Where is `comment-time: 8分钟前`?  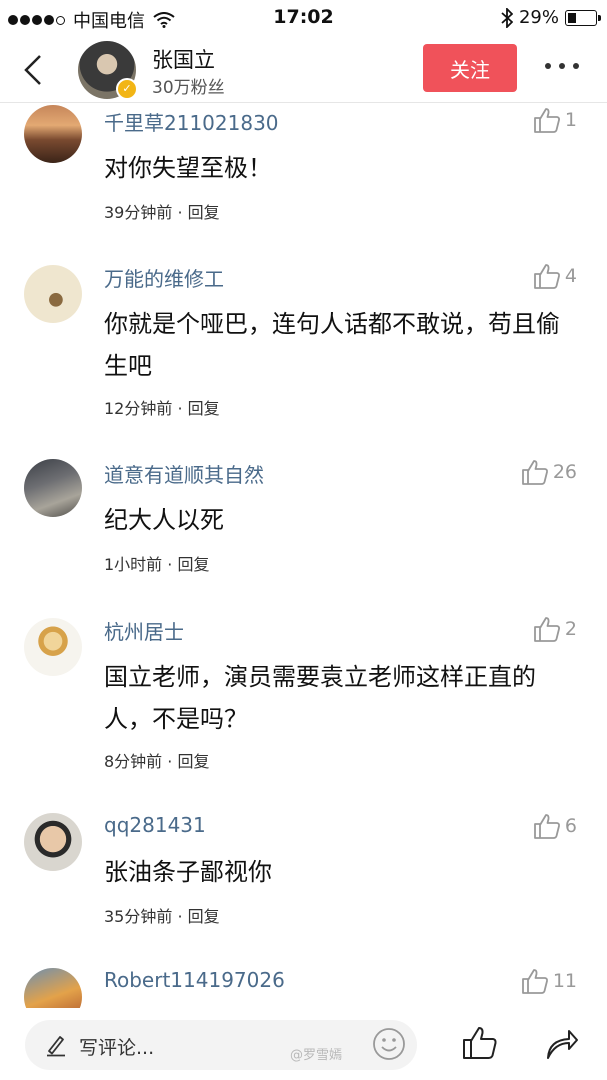 comment-time: 8分钟前 is located at coordinates (133, 761).